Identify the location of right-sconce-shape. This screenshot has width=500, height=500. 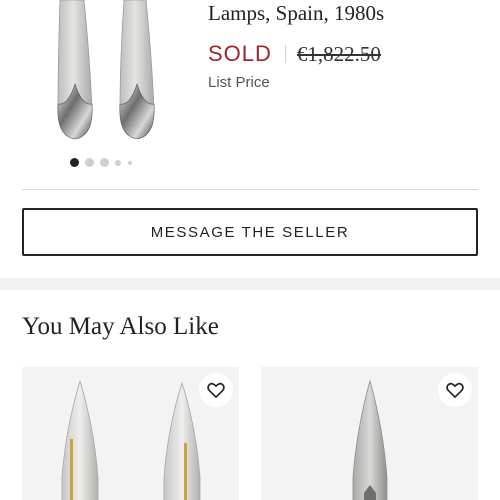
(182, 440).